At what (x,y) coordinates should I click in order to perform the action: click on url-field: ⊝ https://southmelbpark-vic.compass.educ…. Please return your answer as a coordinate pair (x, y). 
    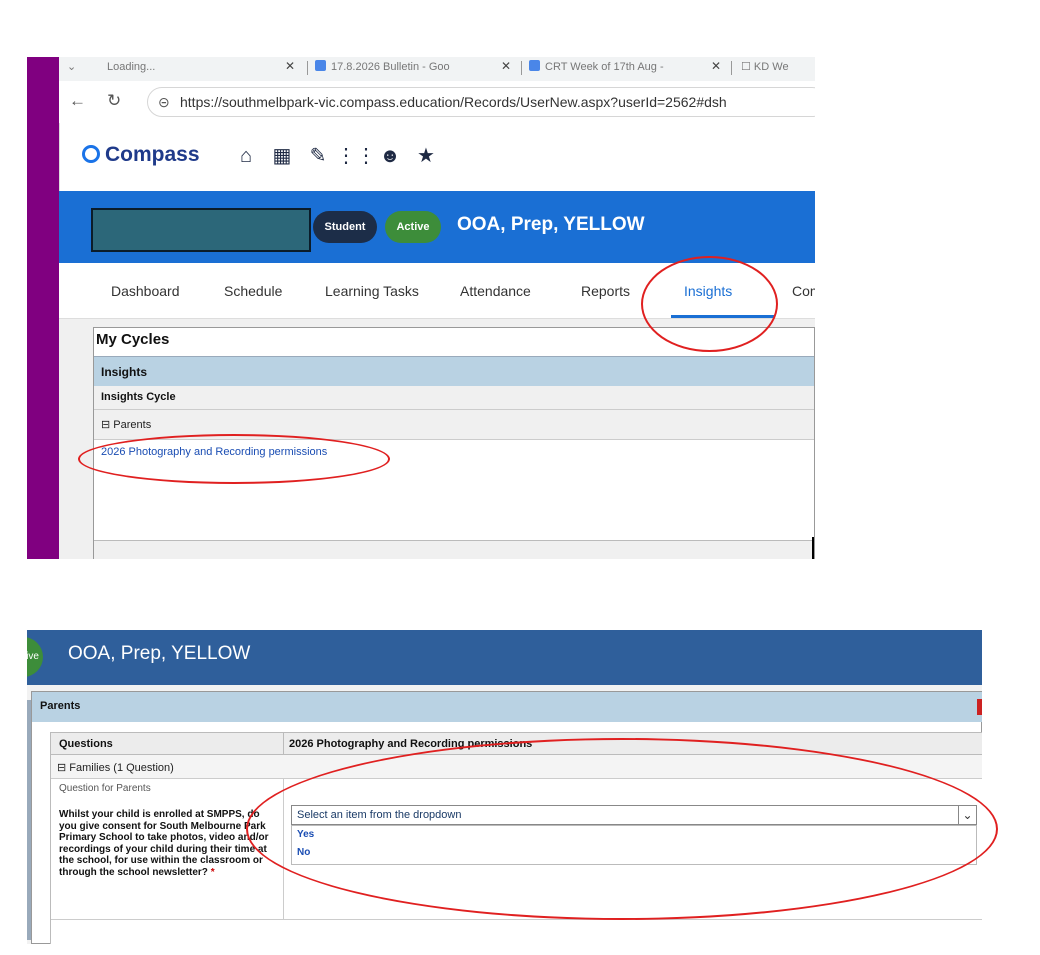
    Looking at the image, I should click on (481, 102).